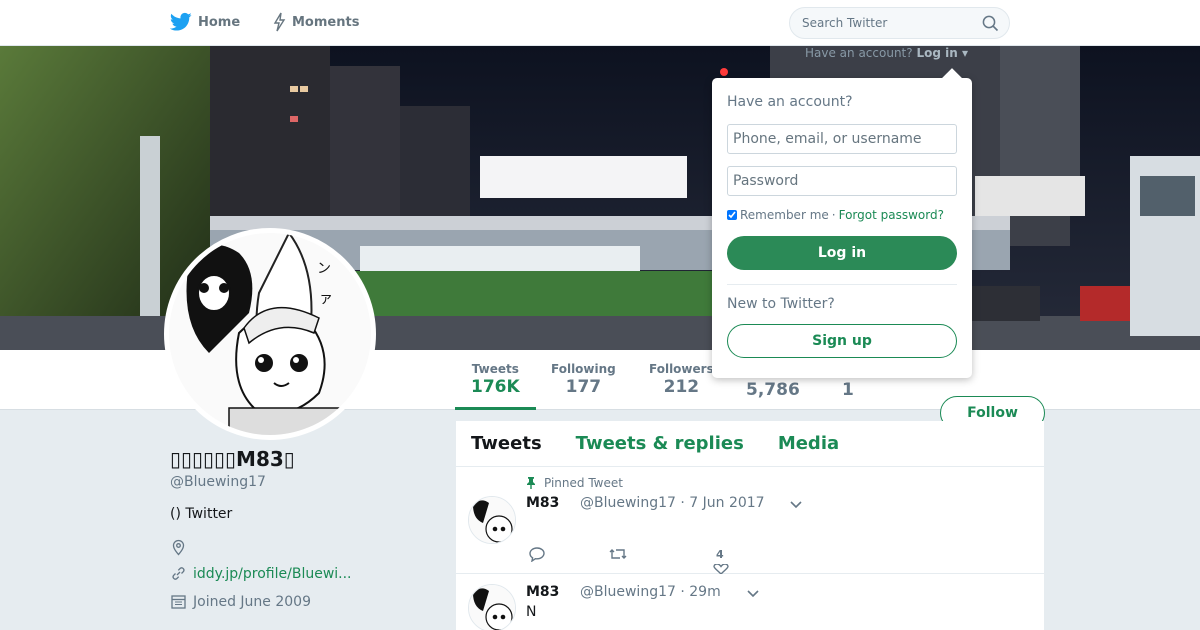 The image size is (1200, 630). I want to click on new-to-twitter-label: New to Twitter?, so click(781, 304).